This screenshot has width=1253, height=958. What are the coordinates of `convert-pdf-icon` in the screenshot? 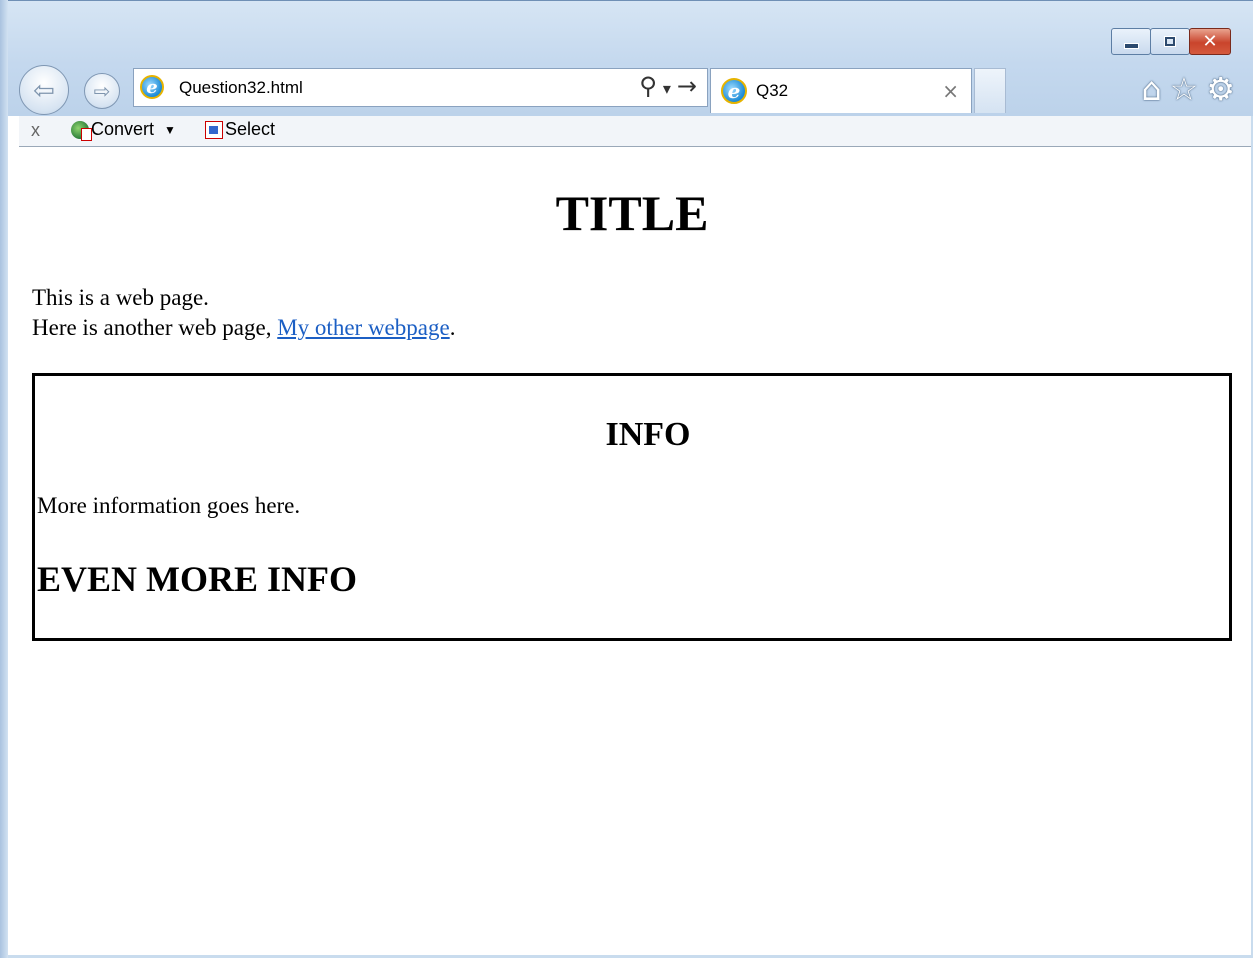 It's located at (81, 130).